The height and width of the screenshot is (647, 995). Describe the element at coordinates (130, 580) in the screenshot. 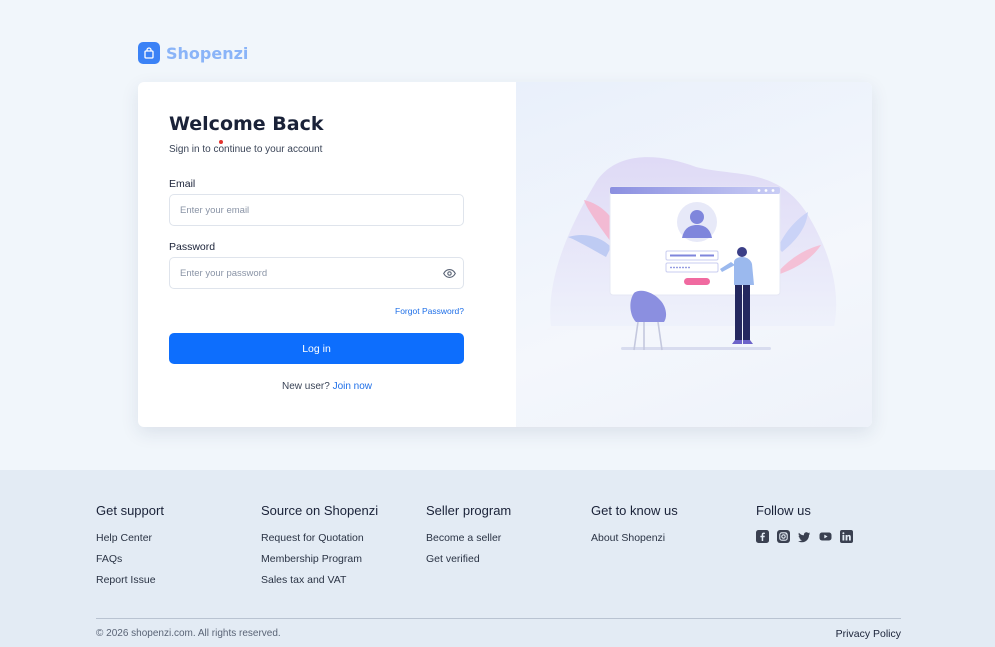

I see `footer-link: Report Issue` at that location.